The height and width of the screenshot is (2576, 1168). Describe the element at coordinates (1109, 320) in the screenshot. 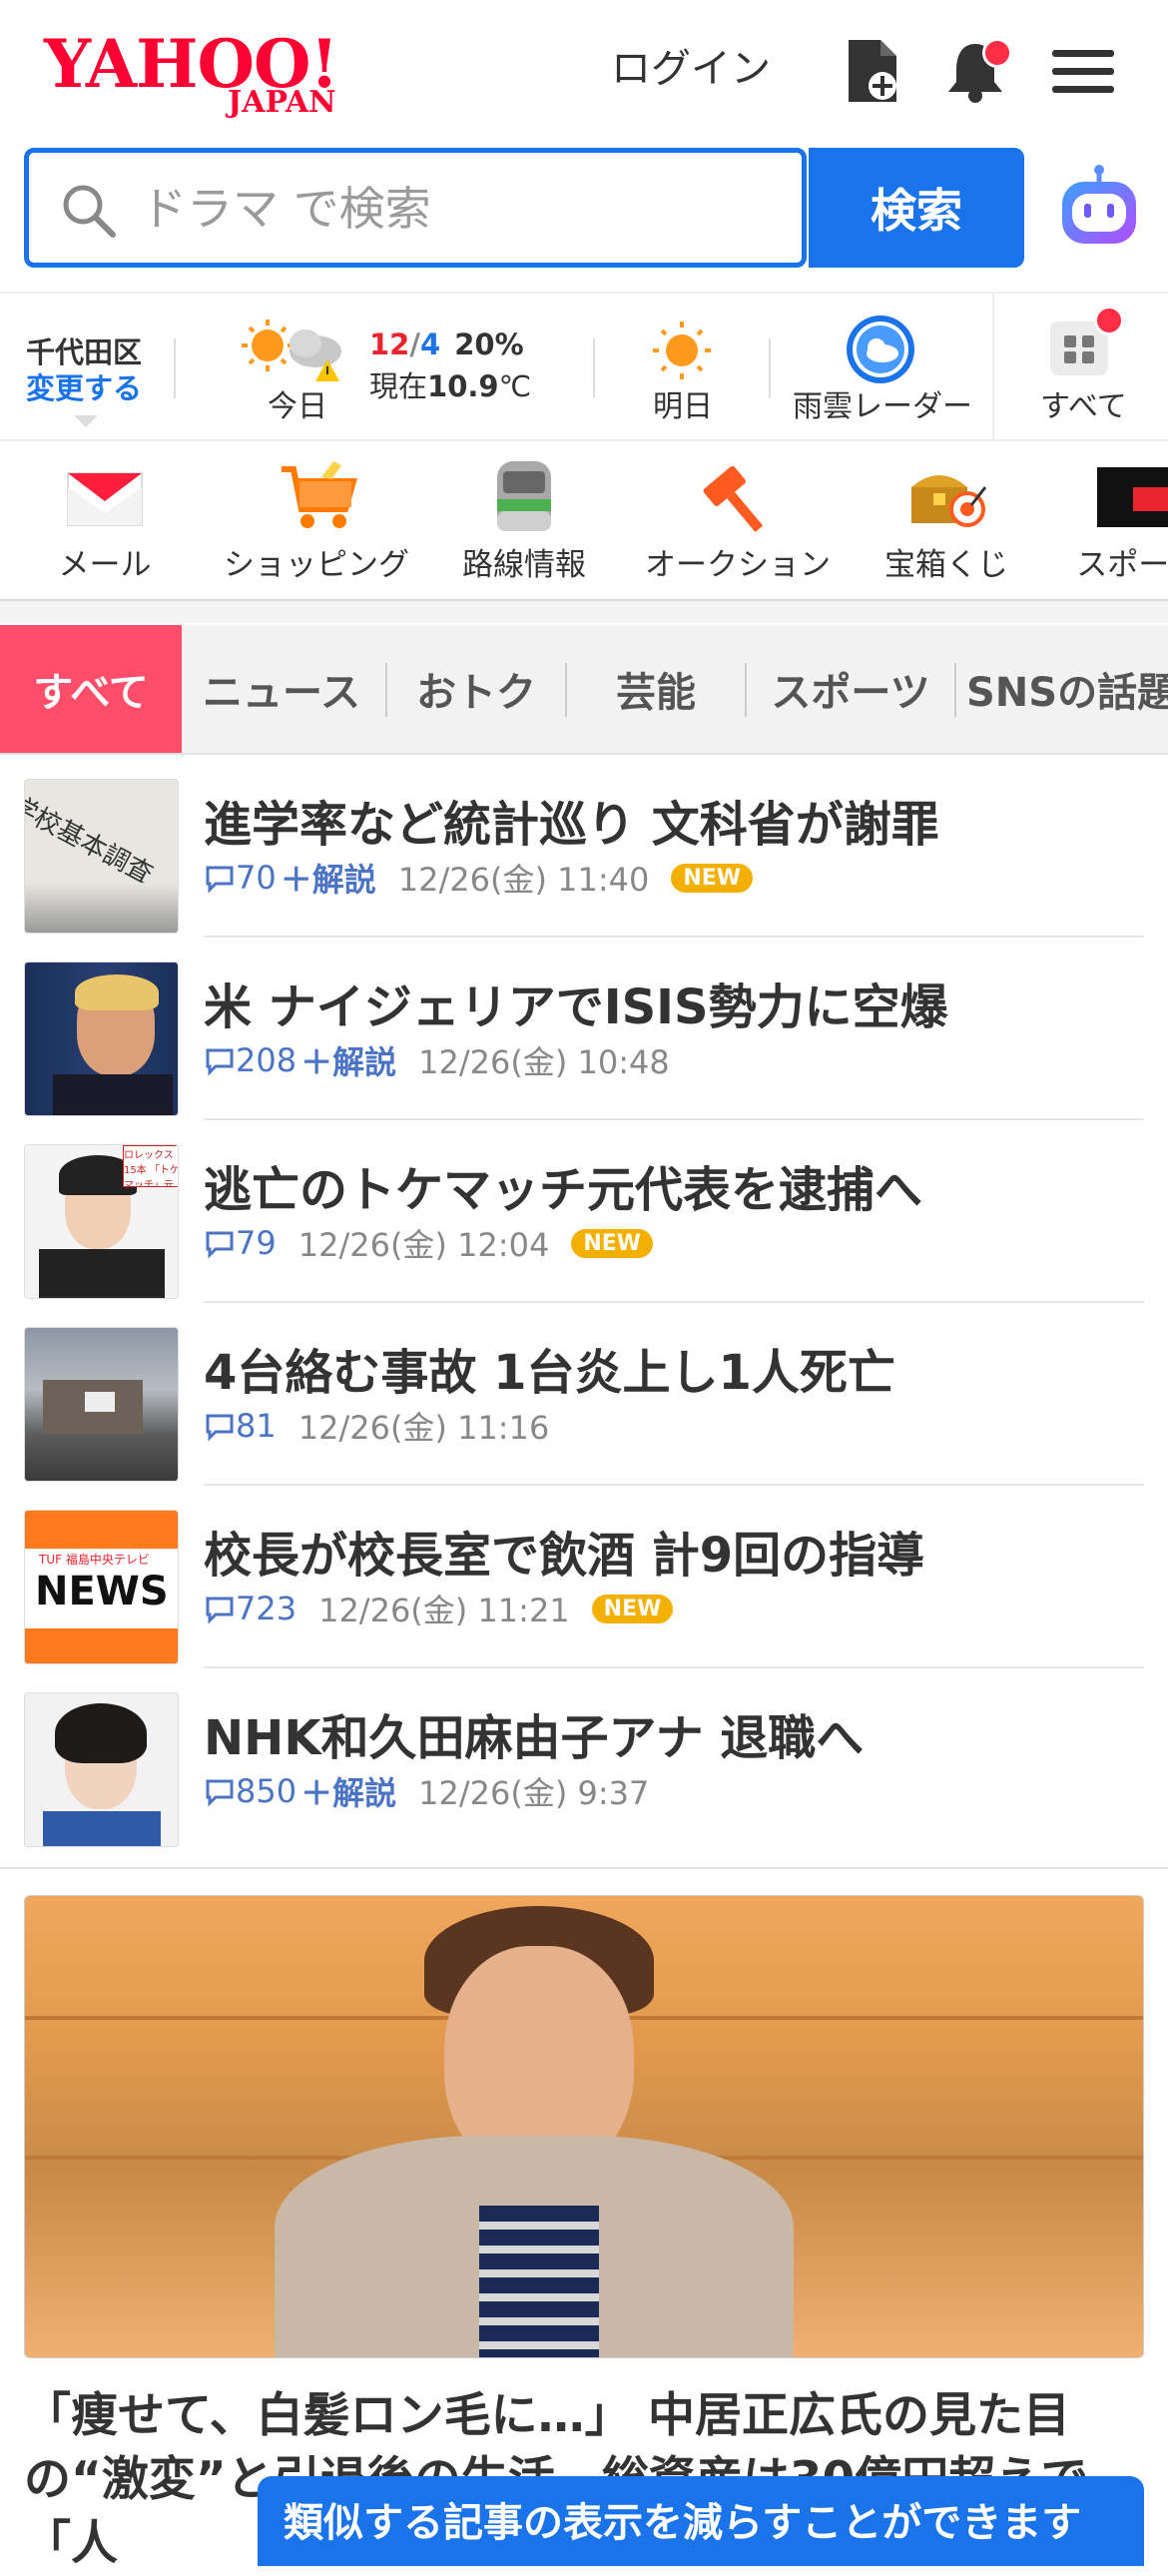

I see `all-notification-dot` at that location.